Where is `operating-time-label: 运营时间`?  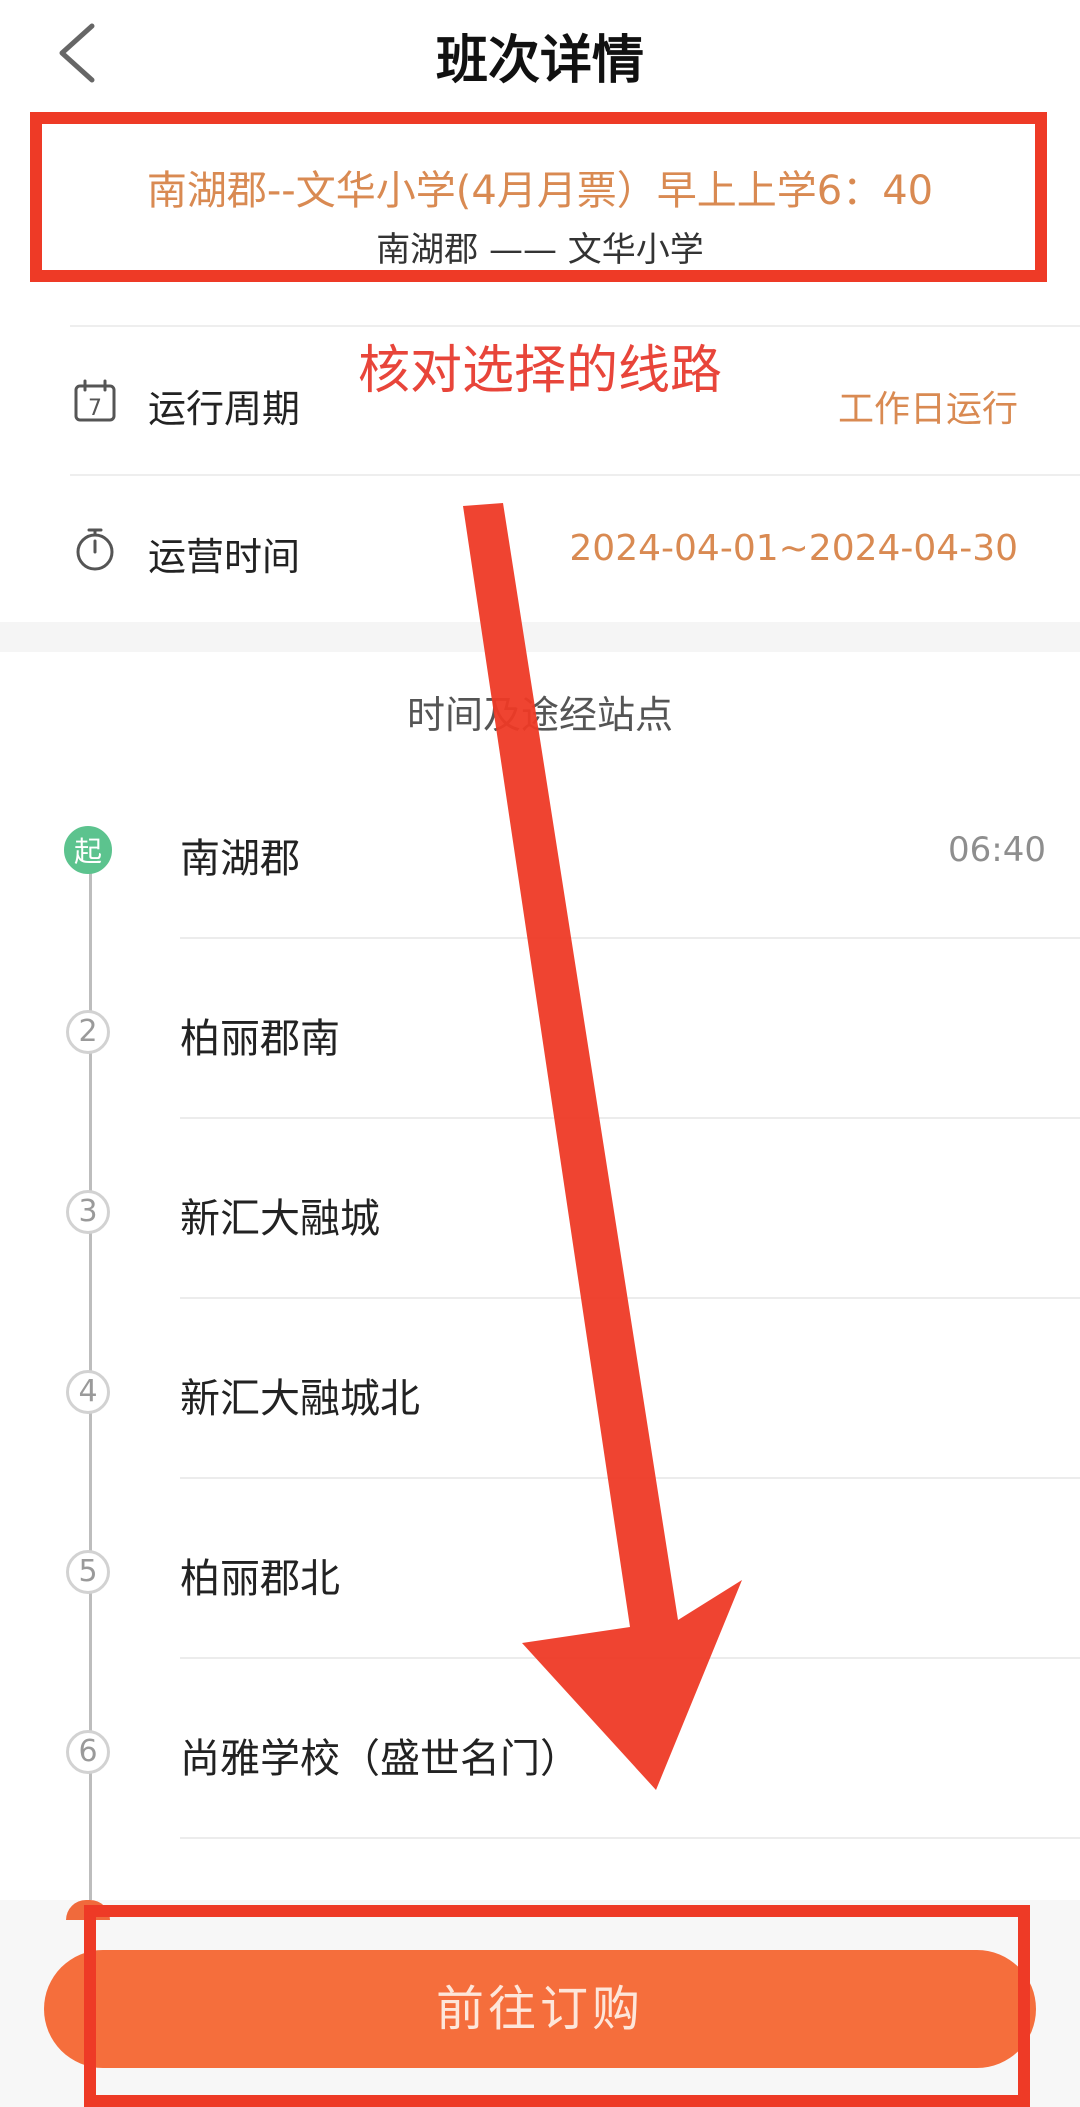
operating-time-label: 运营时间 is located at coordinates (224, 557).